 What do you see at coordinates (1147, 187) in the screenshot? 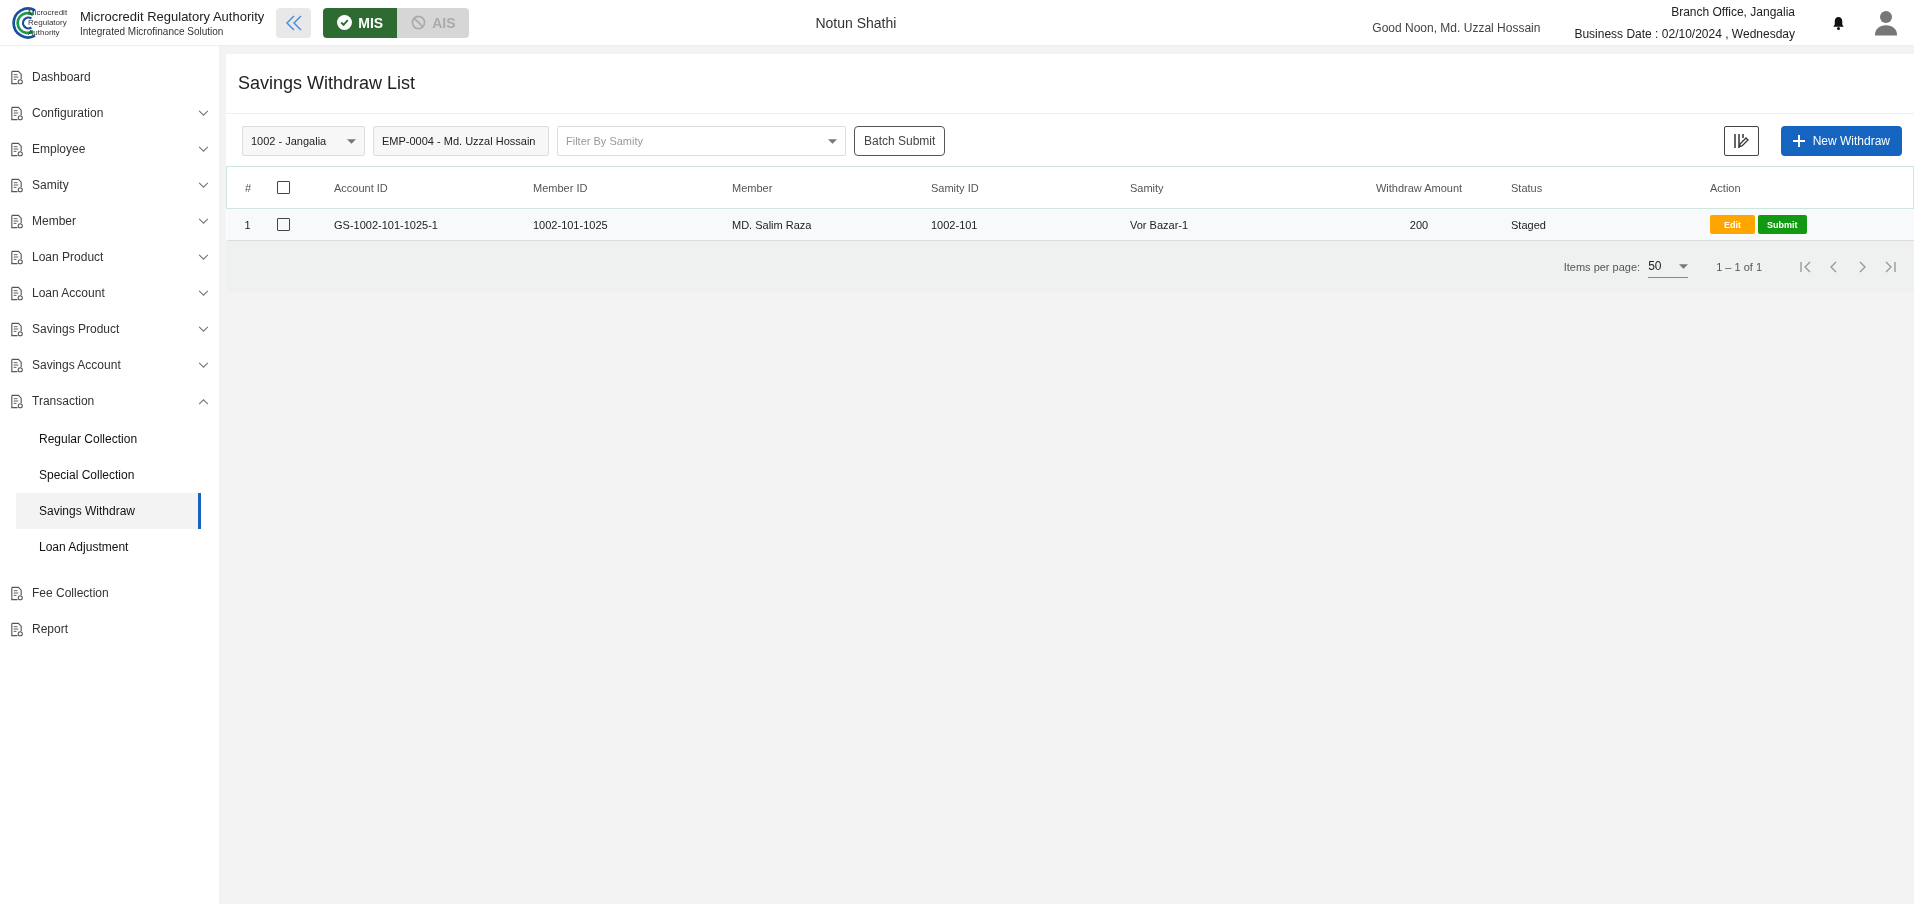
I see `column-header: Samity` at bounding box center [1147, 187].